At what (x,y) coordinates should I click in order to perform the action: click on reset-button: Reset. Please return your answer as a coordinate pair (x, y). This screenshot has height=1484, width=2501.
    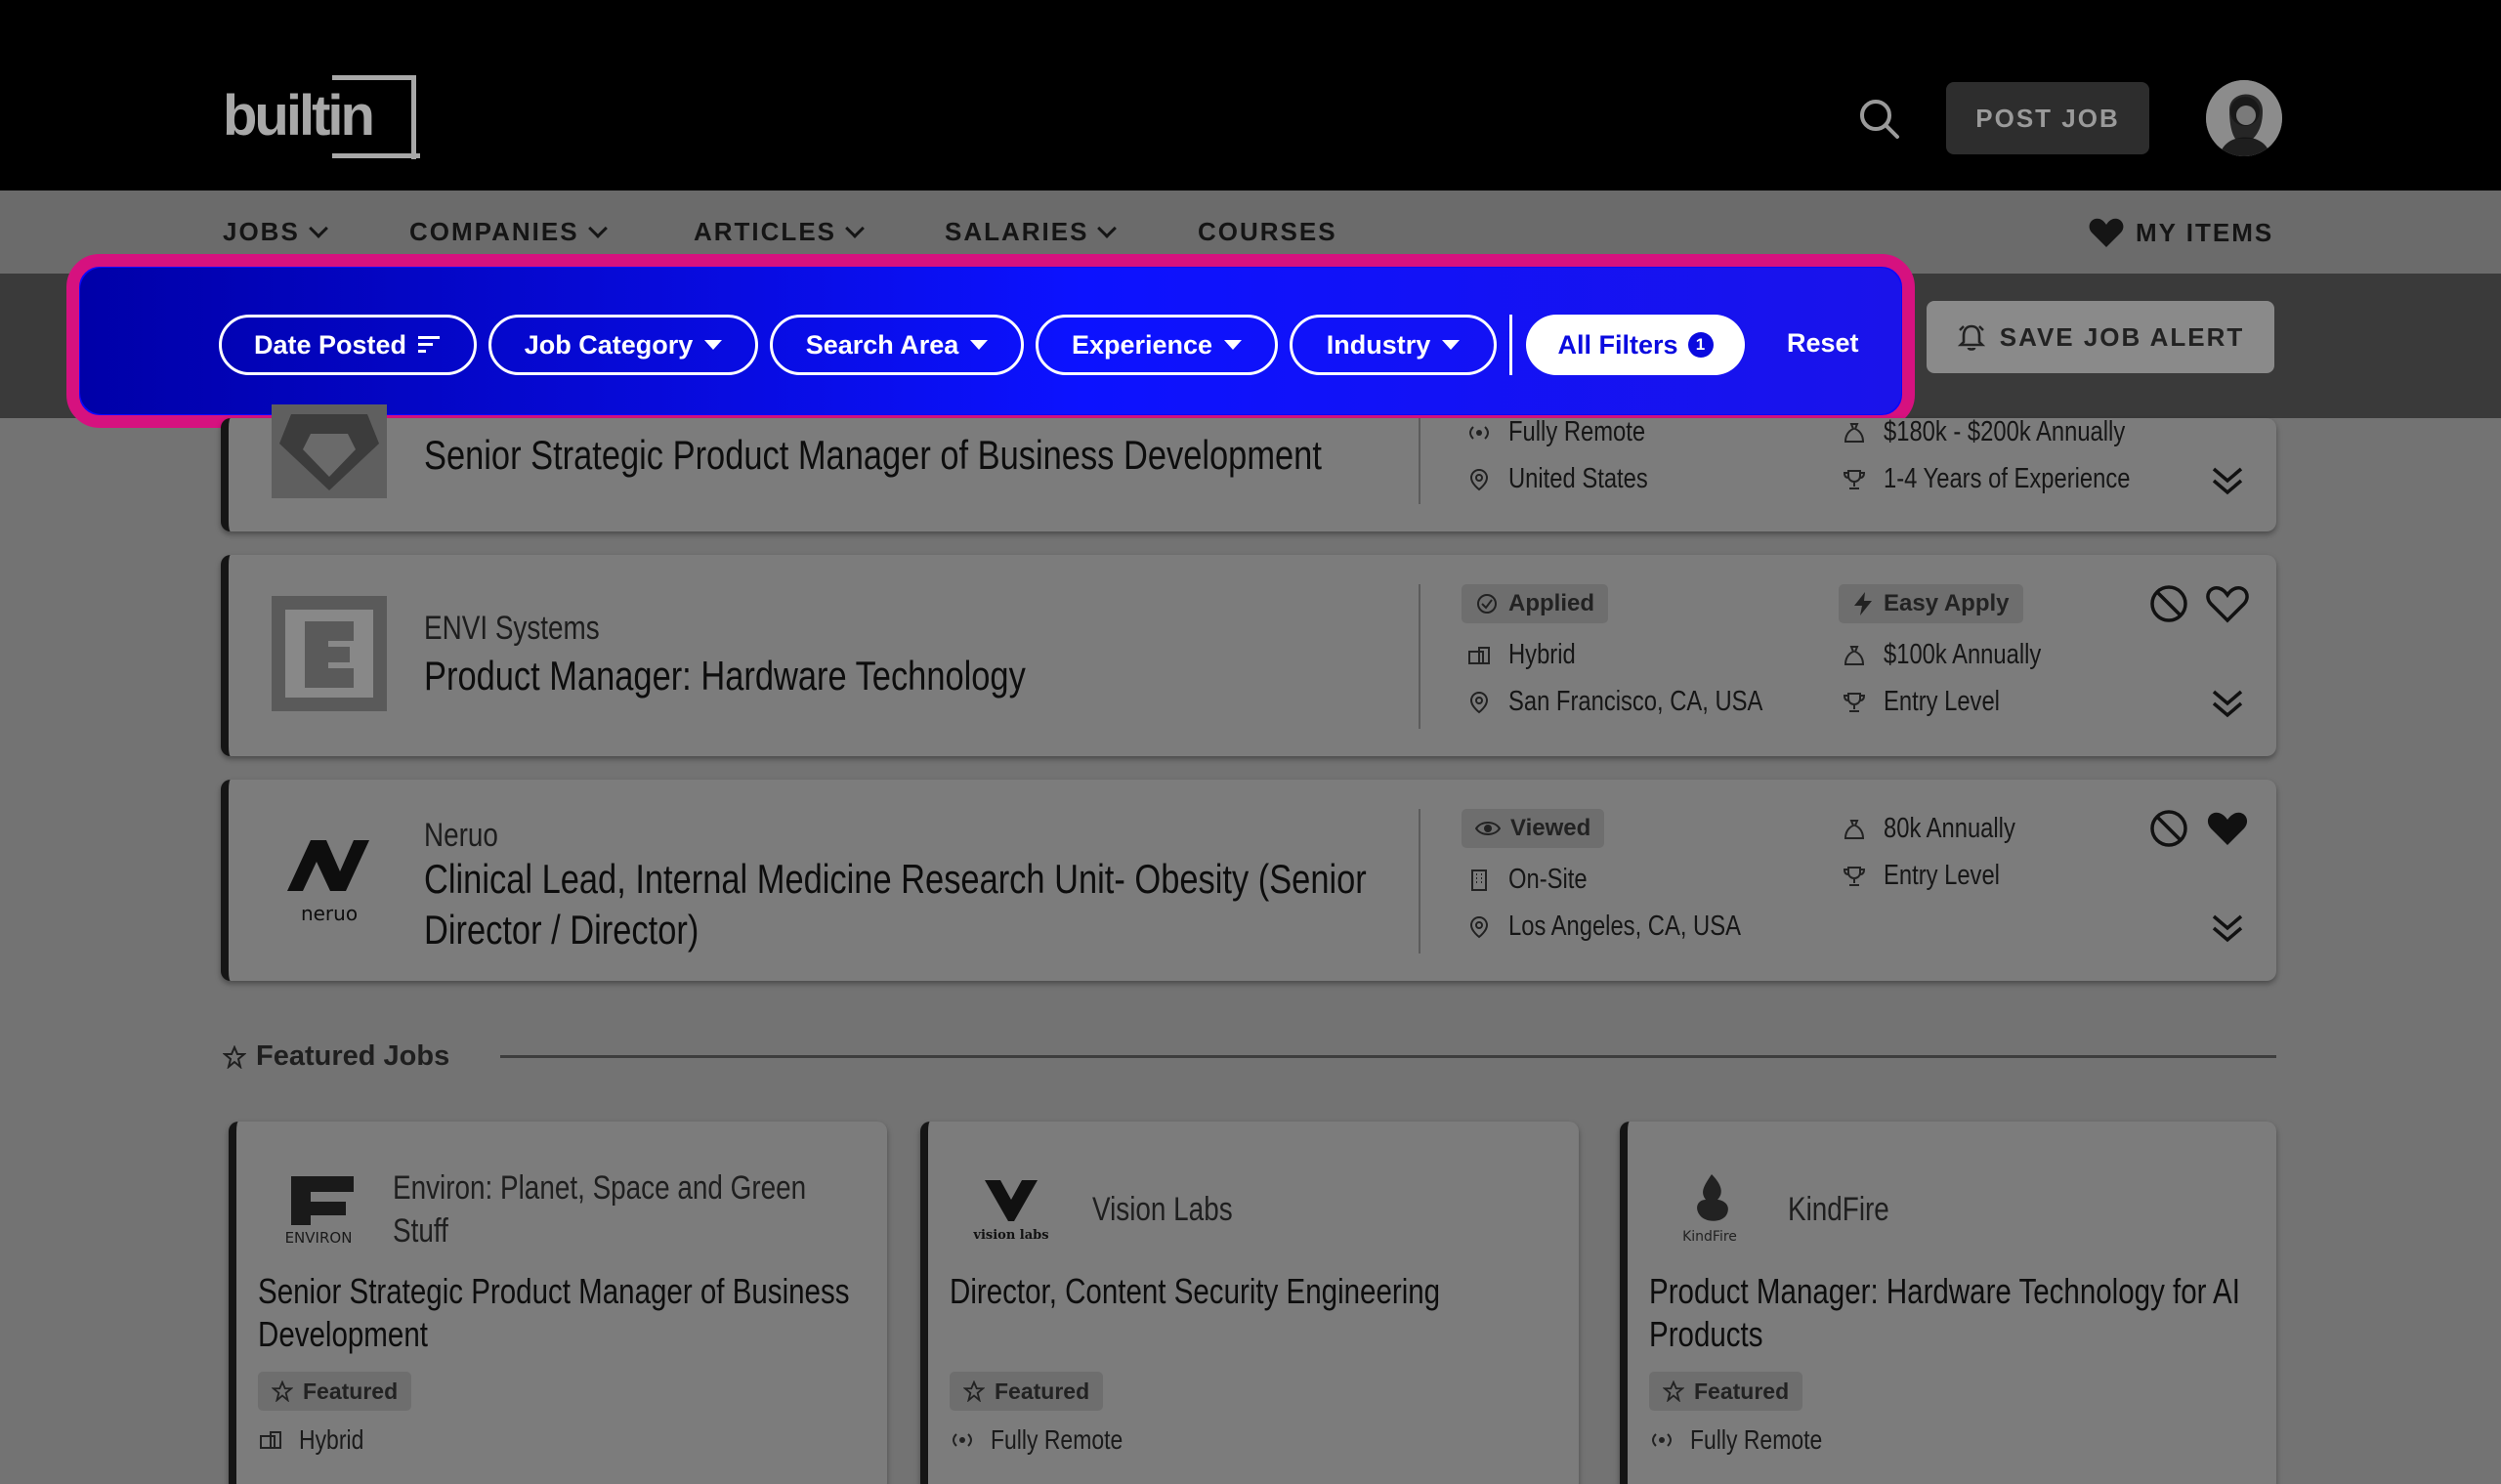
    Looking at the image, I should click on (1823, 343).